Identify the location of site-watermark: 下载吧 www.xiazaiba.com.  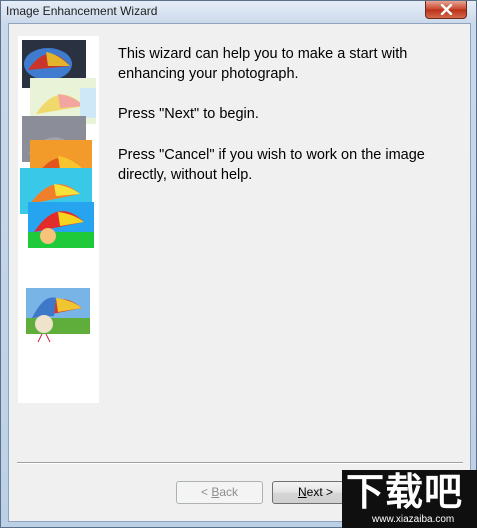
(409, 499).